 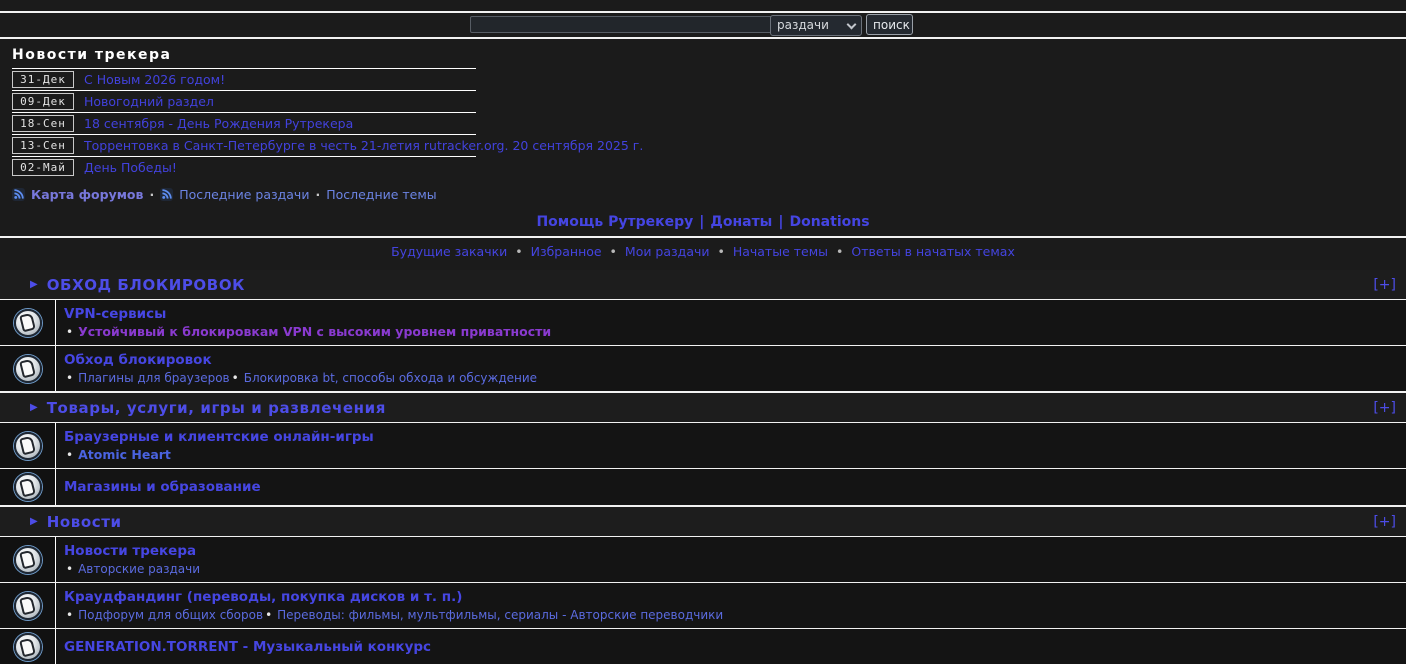 What do you see at coordinates (216, 408) in the screenshot?
I see `category-title-link: Товары, услуги, игры и развлечения` at bounding box center [216, 408].